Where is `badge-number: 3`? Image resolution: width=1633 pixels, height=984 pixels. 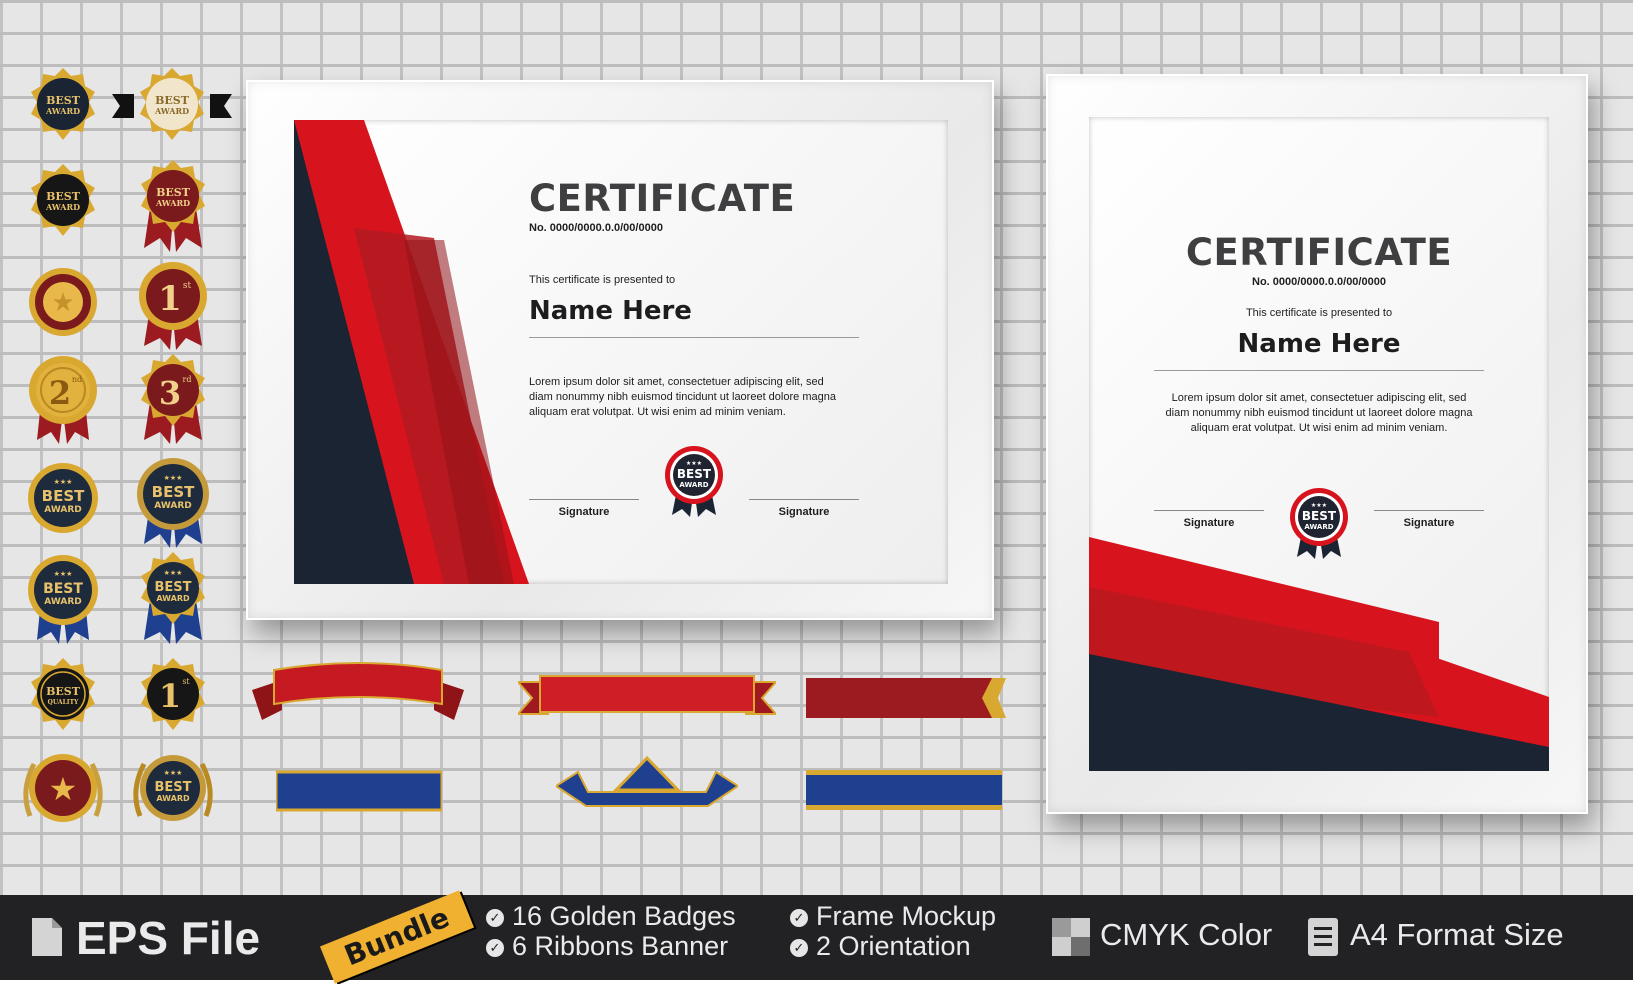
badge-number: 3 is located at coordinates (170, 393).